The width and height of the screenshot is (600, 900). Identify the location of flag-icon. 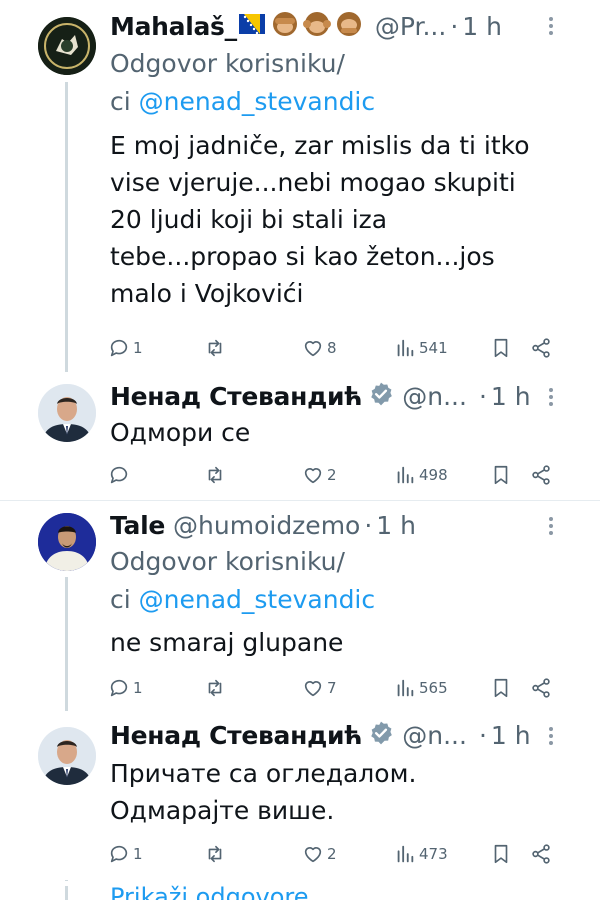
(251, 26).